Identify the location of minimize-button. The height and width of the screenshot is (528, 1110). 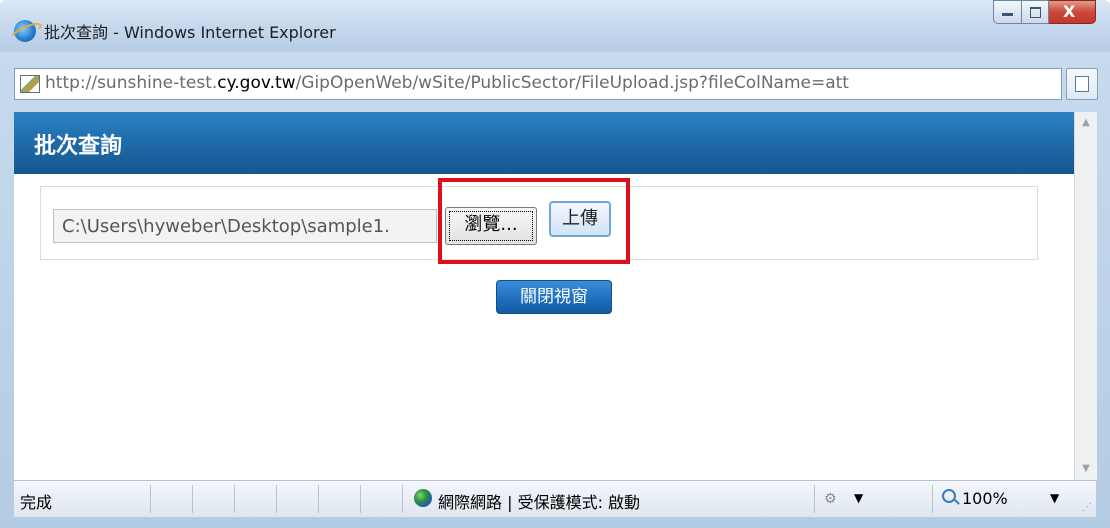
(1007, 12).